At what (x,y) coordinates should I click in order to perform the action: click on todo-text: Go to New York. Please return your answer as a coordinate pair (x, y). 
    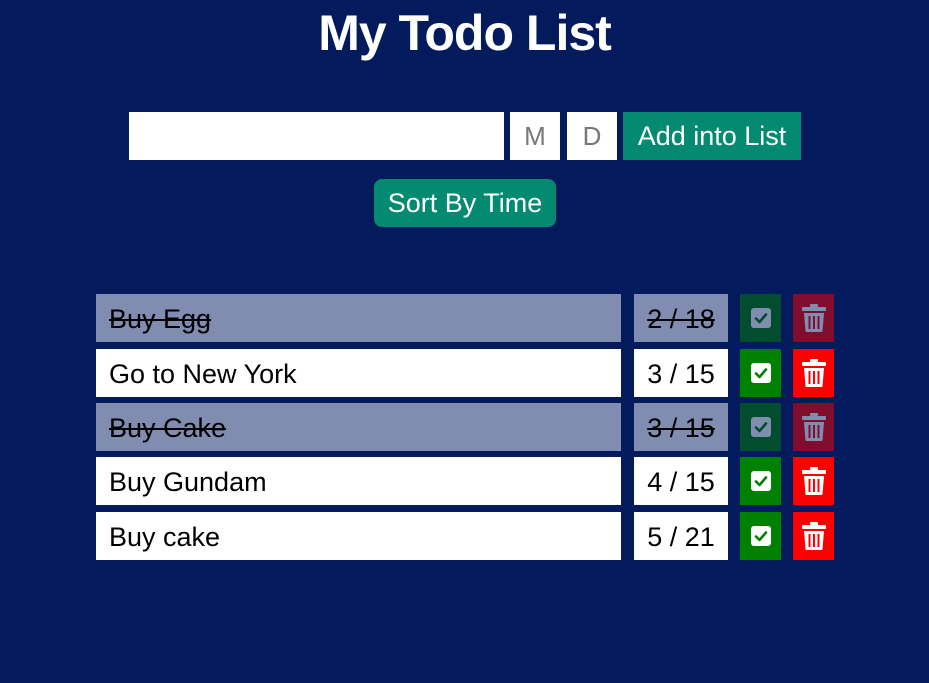
    Looking at the image, I should click on (358, 373).